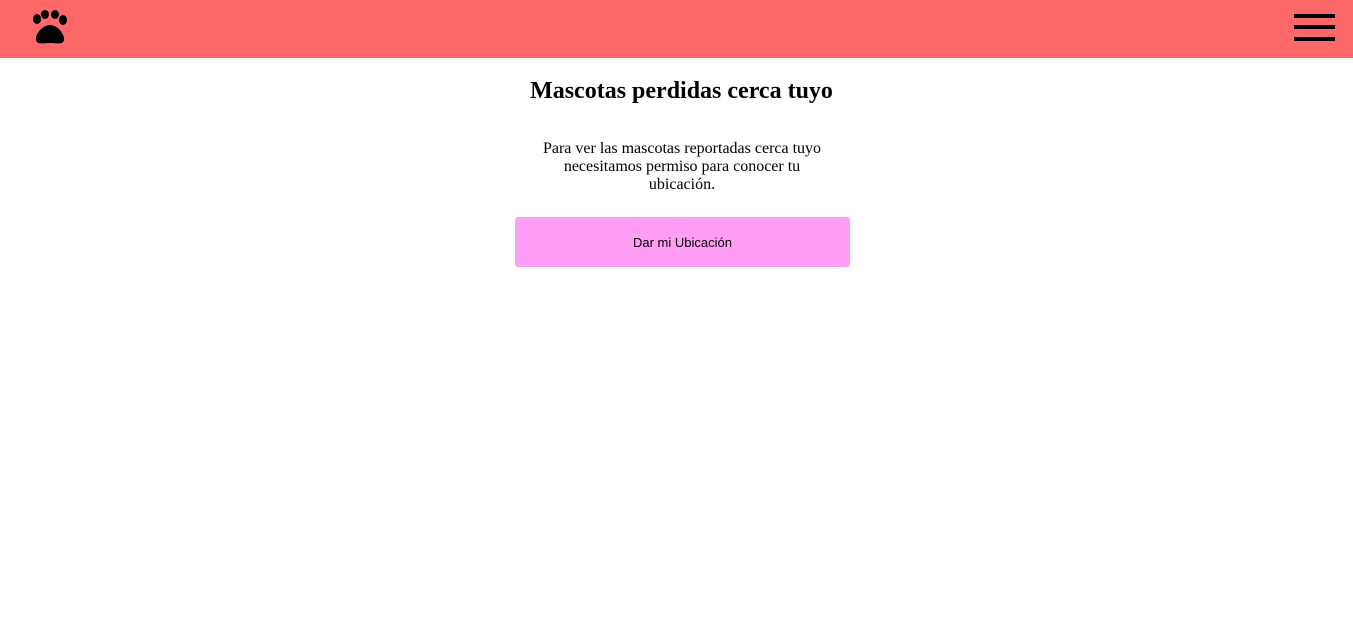 The width and height of the screenshot is (1353, 634). I want to click on page-title: Mascotas perdidas cerca tuyo, so click(681, 91).